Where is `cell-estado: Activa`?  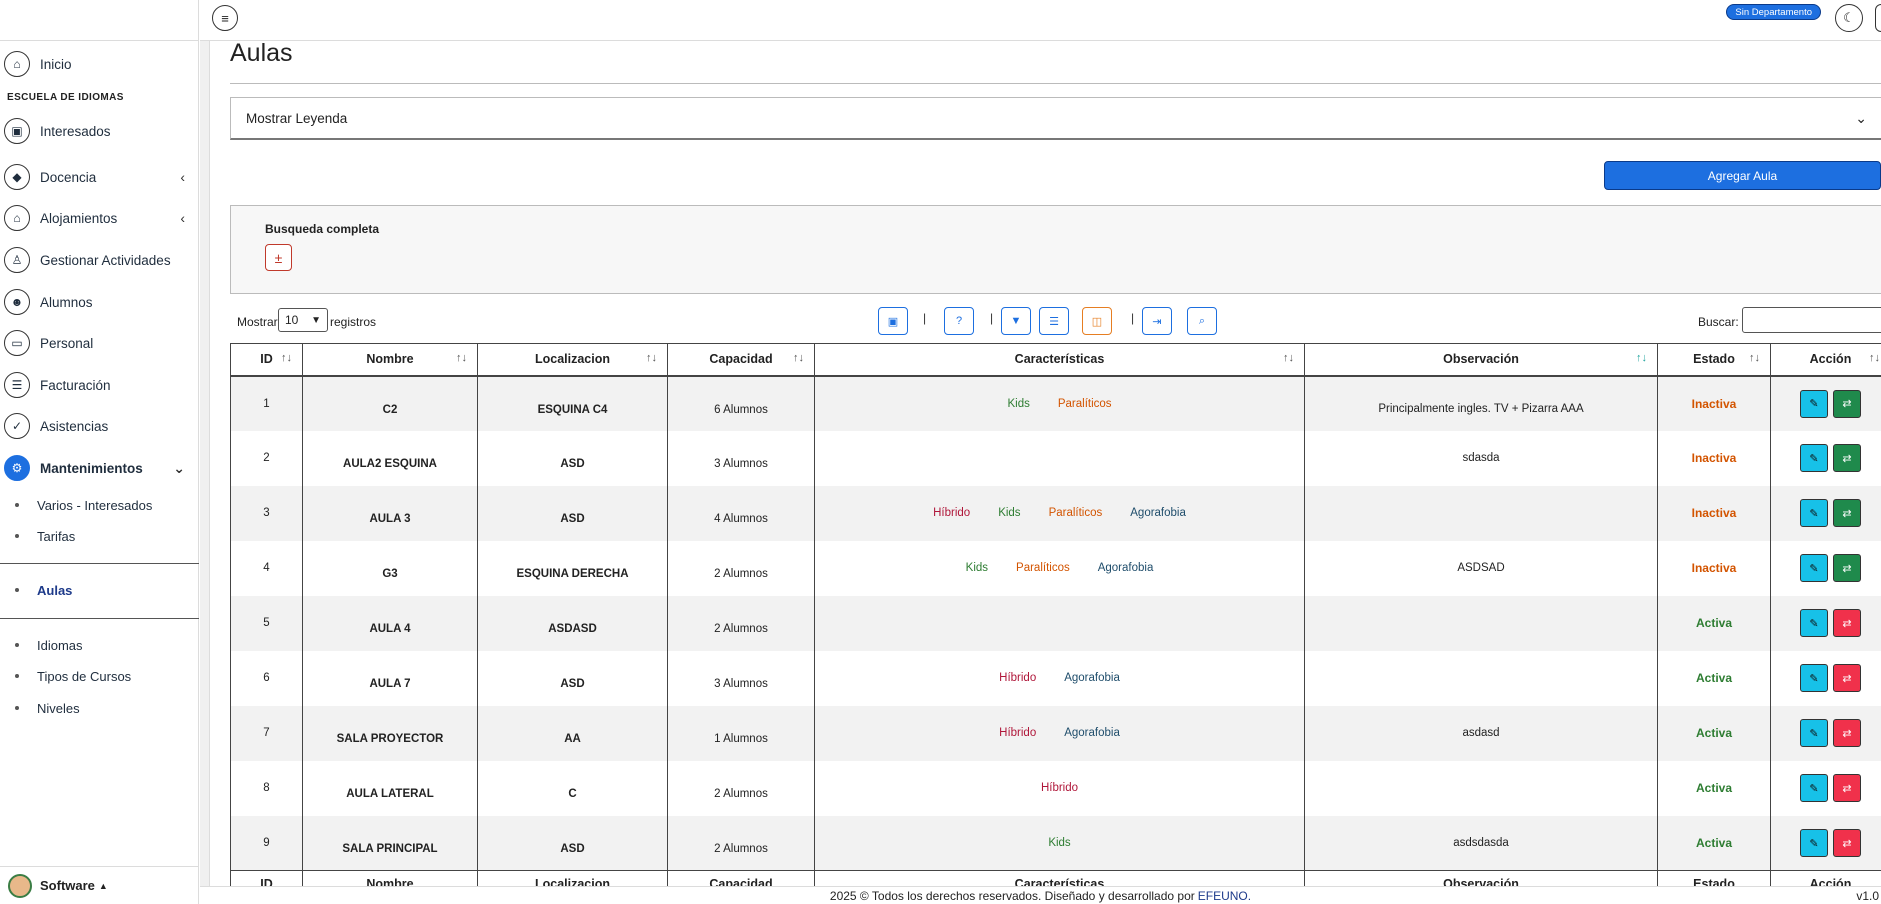 cell-estado: Activa is located at coordinates (1714, 733).